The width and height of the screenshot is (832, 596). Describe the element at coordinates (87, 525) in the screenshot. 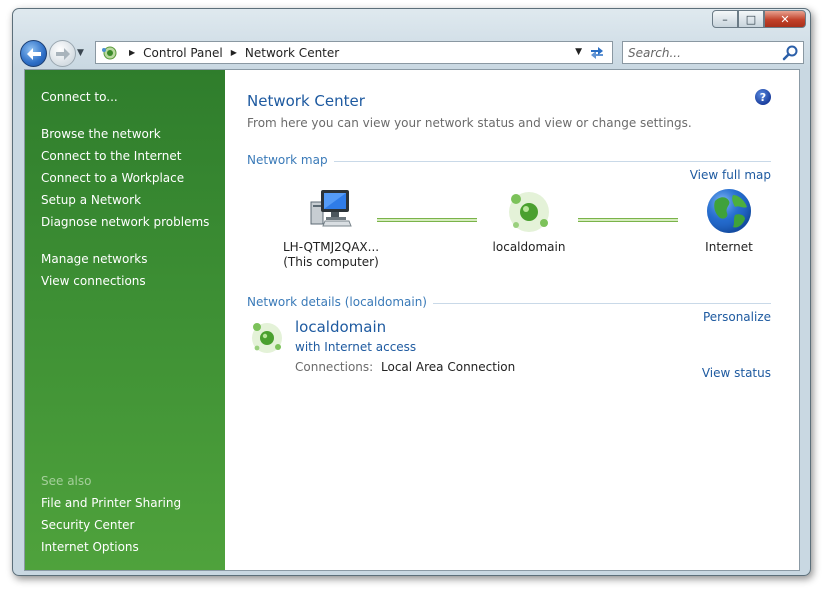

I see `see-also-security-center: Security Center` at that location.